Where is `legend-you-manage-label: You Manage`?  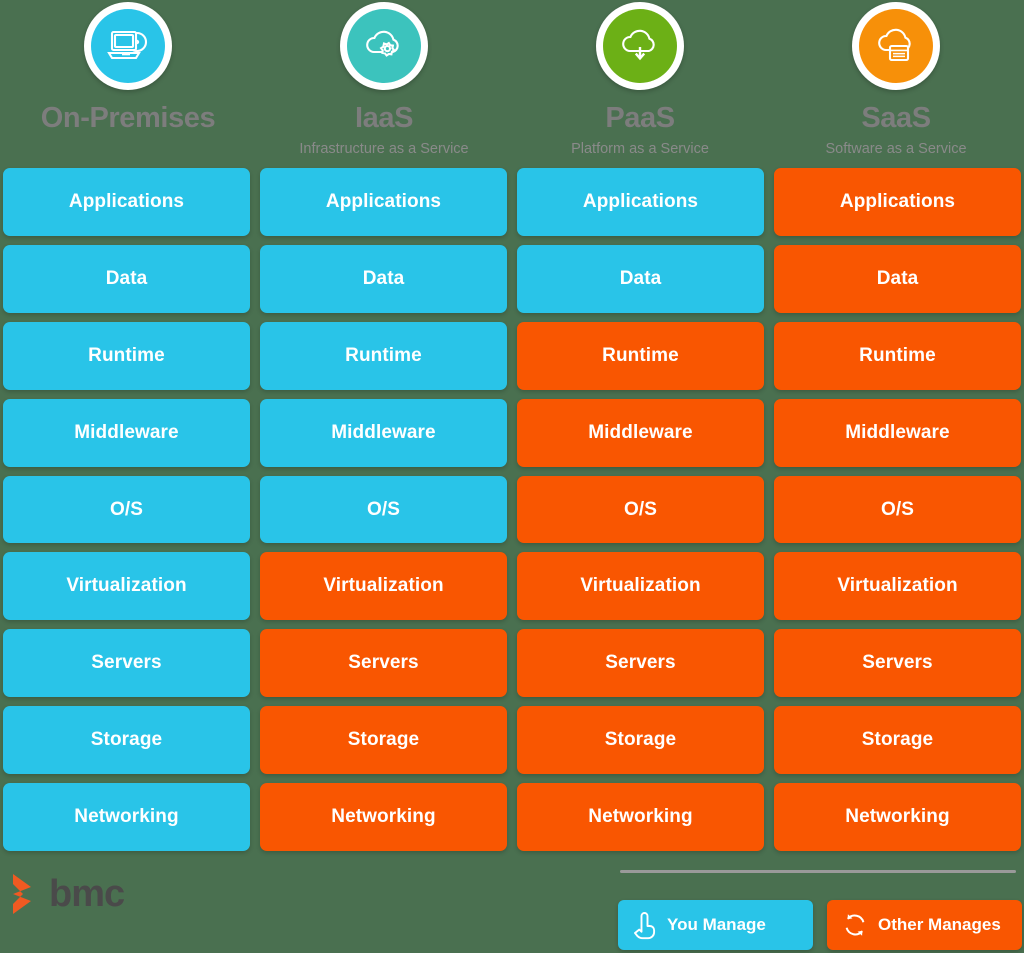 legend-you-manage-label: You Manage is located at coordinates (716, 924).